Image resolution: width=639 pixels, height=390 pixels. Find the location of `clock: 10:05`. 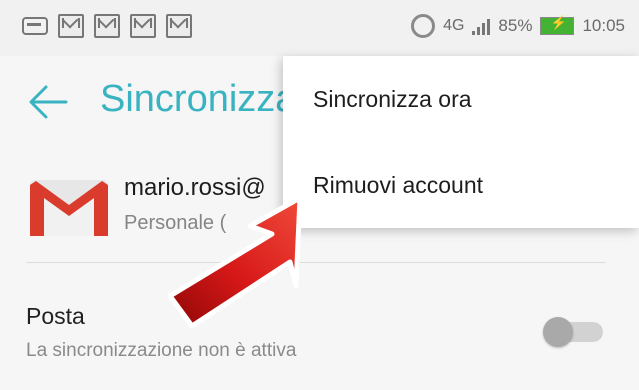

clock: 10:05 is located at coordinates (603, 25).